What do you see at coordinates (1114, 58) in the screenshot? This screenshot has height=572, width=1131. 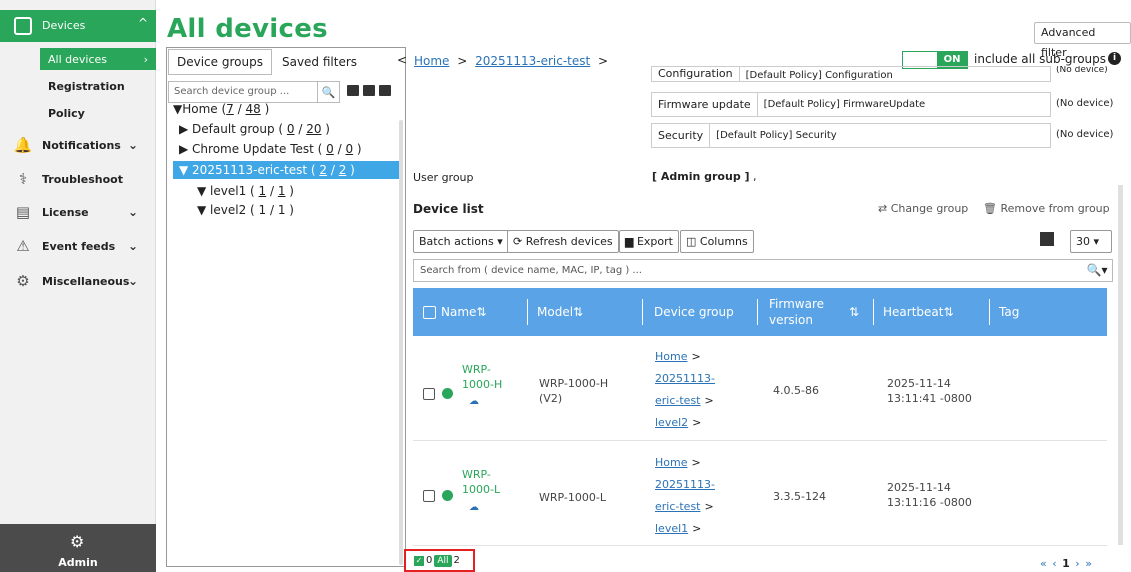 I see `info-icon: i` at bounding box center [1114, 58].